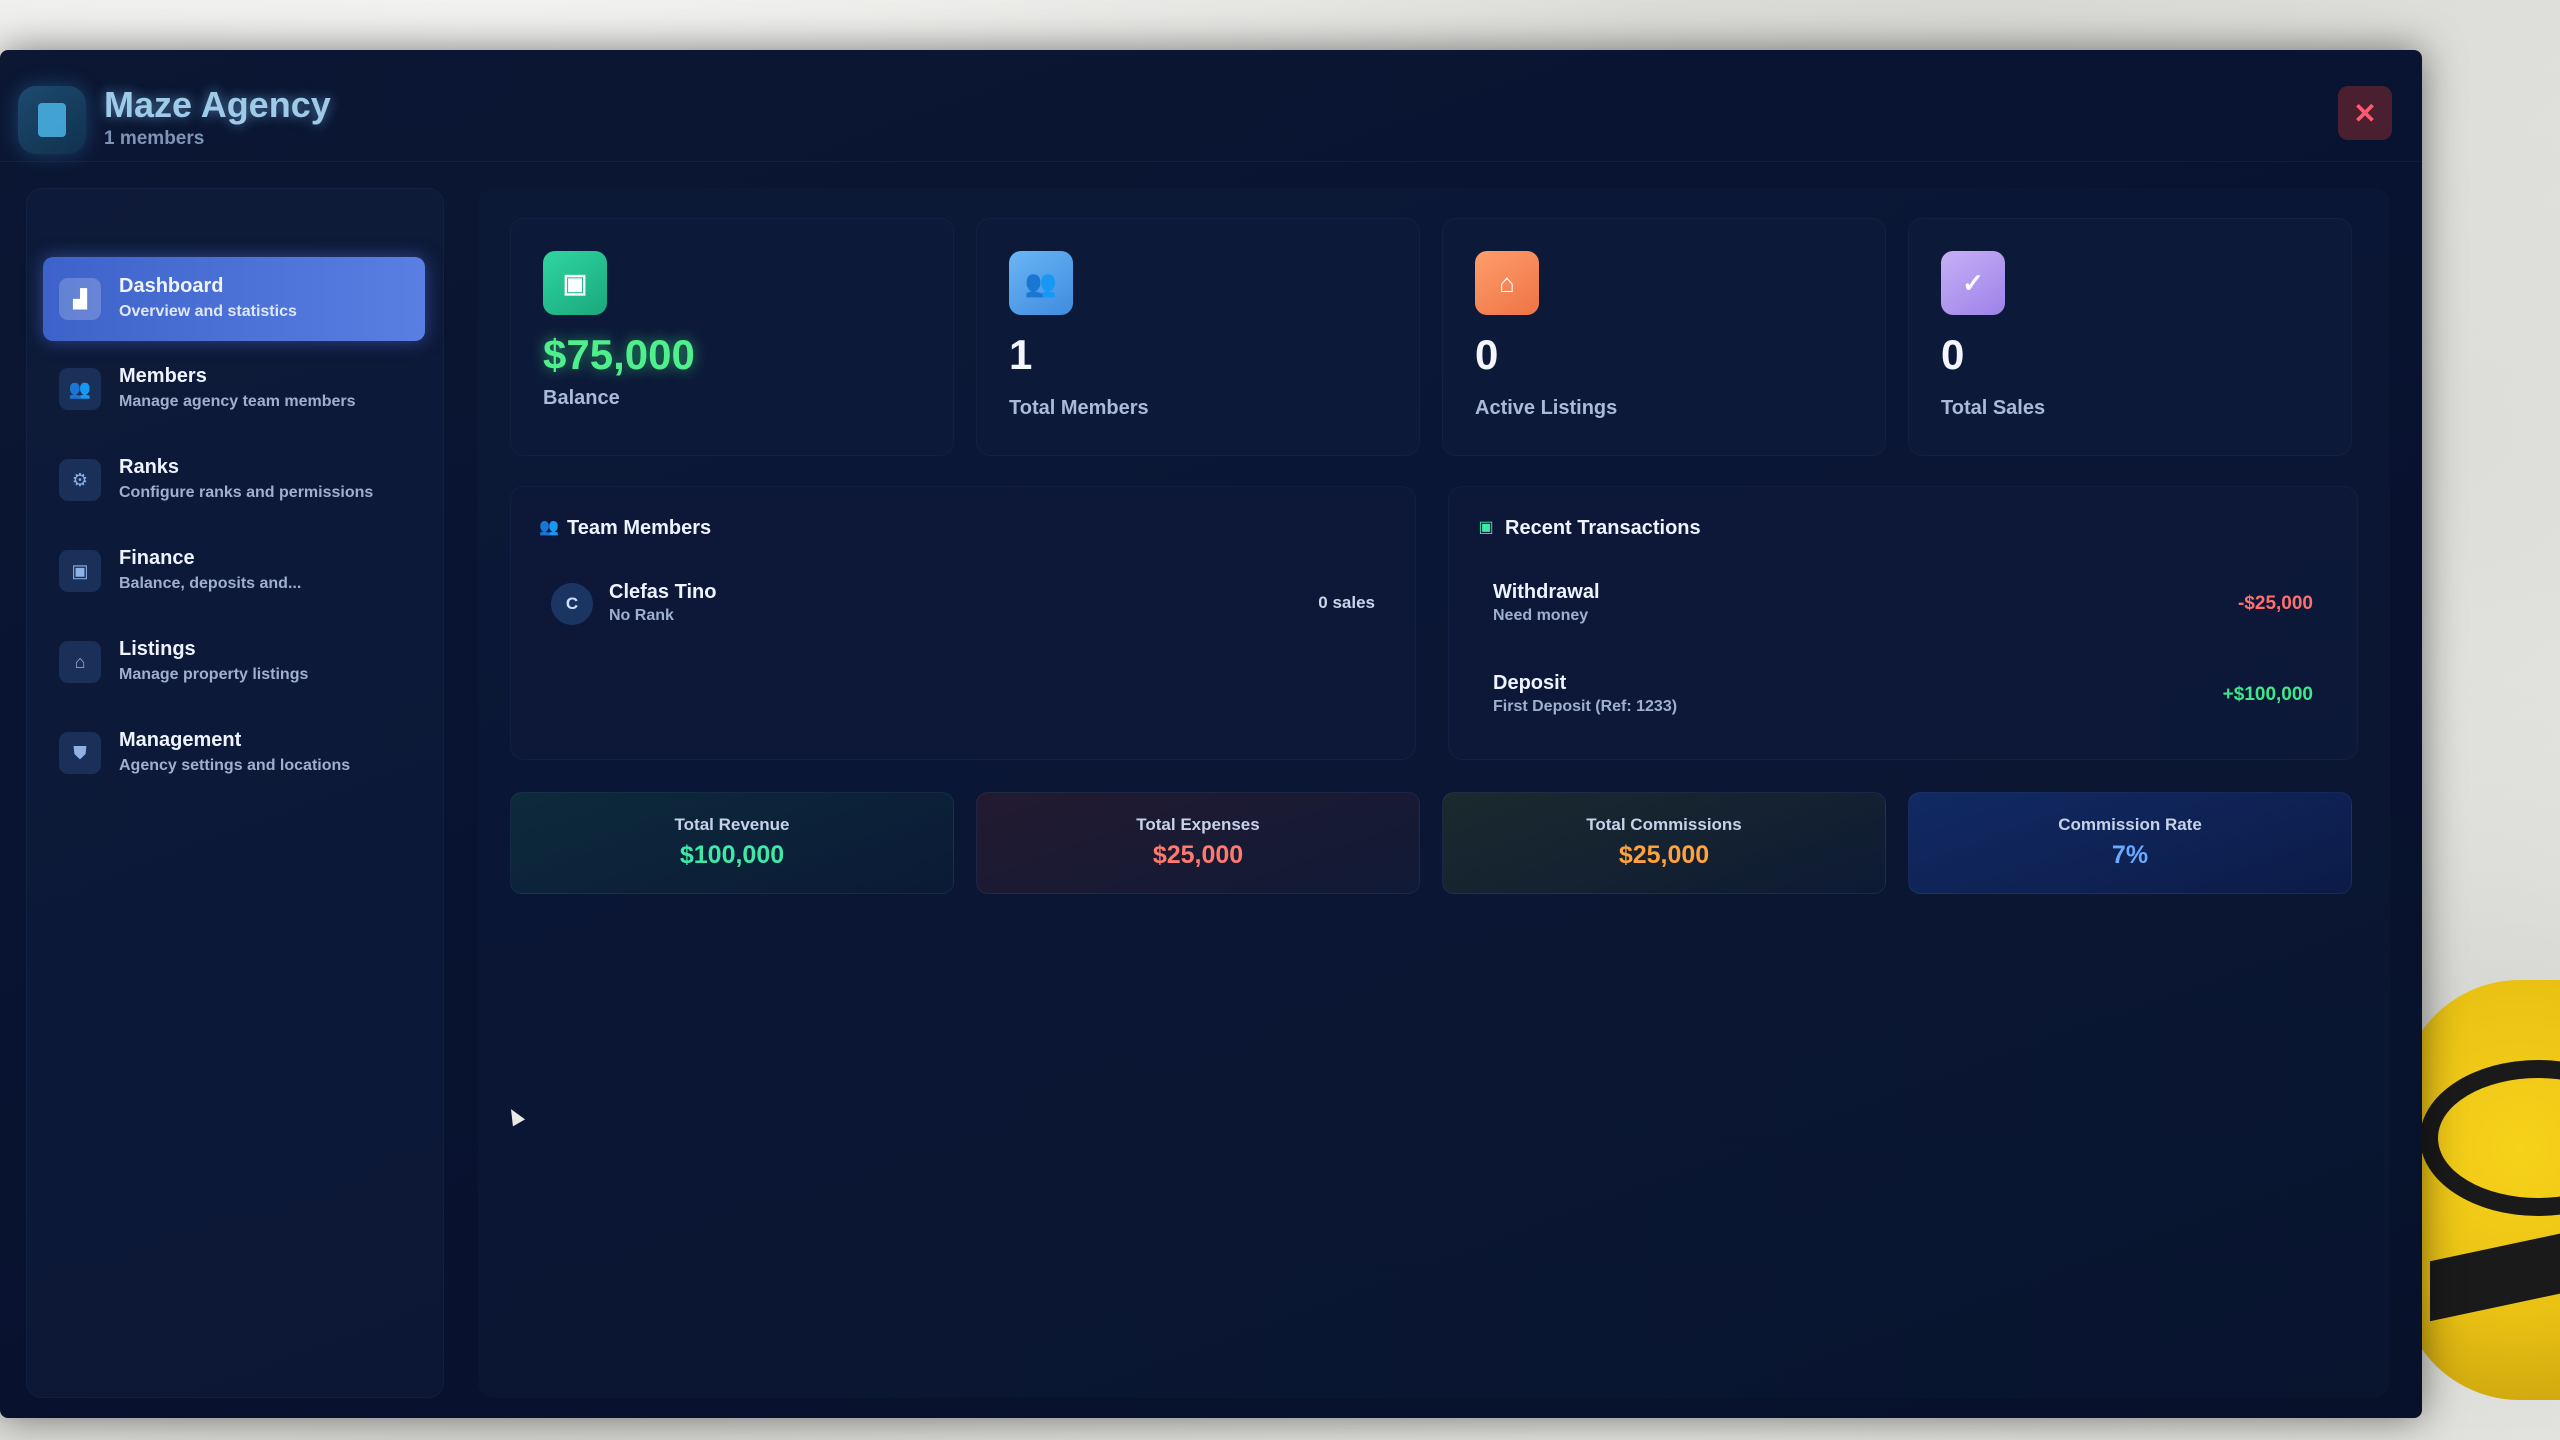 The image size is (2560, 1440). I want to click on transaction-amount: -$25,000, so click(2275, 603).